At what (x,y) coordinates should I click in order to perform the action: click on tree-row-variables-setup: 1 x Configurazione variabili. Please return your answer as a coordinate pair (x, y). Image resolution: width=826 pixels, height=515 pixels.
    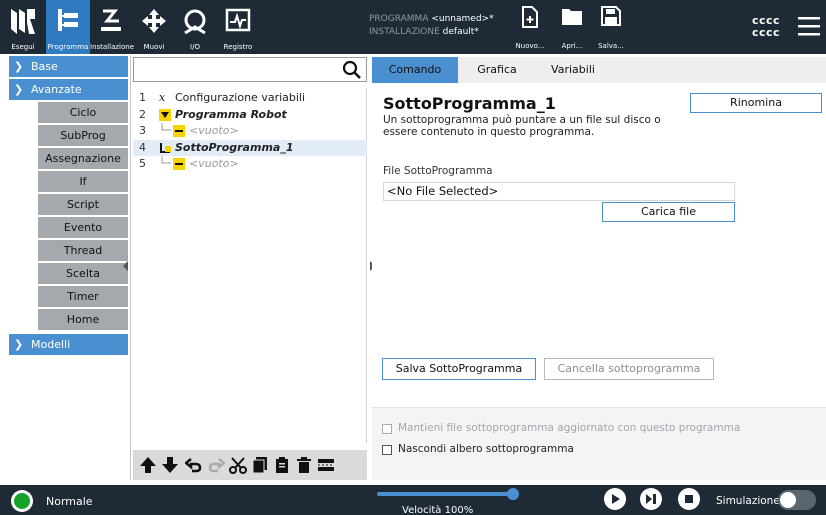
    Looking at the image, I should click on (250, 98).